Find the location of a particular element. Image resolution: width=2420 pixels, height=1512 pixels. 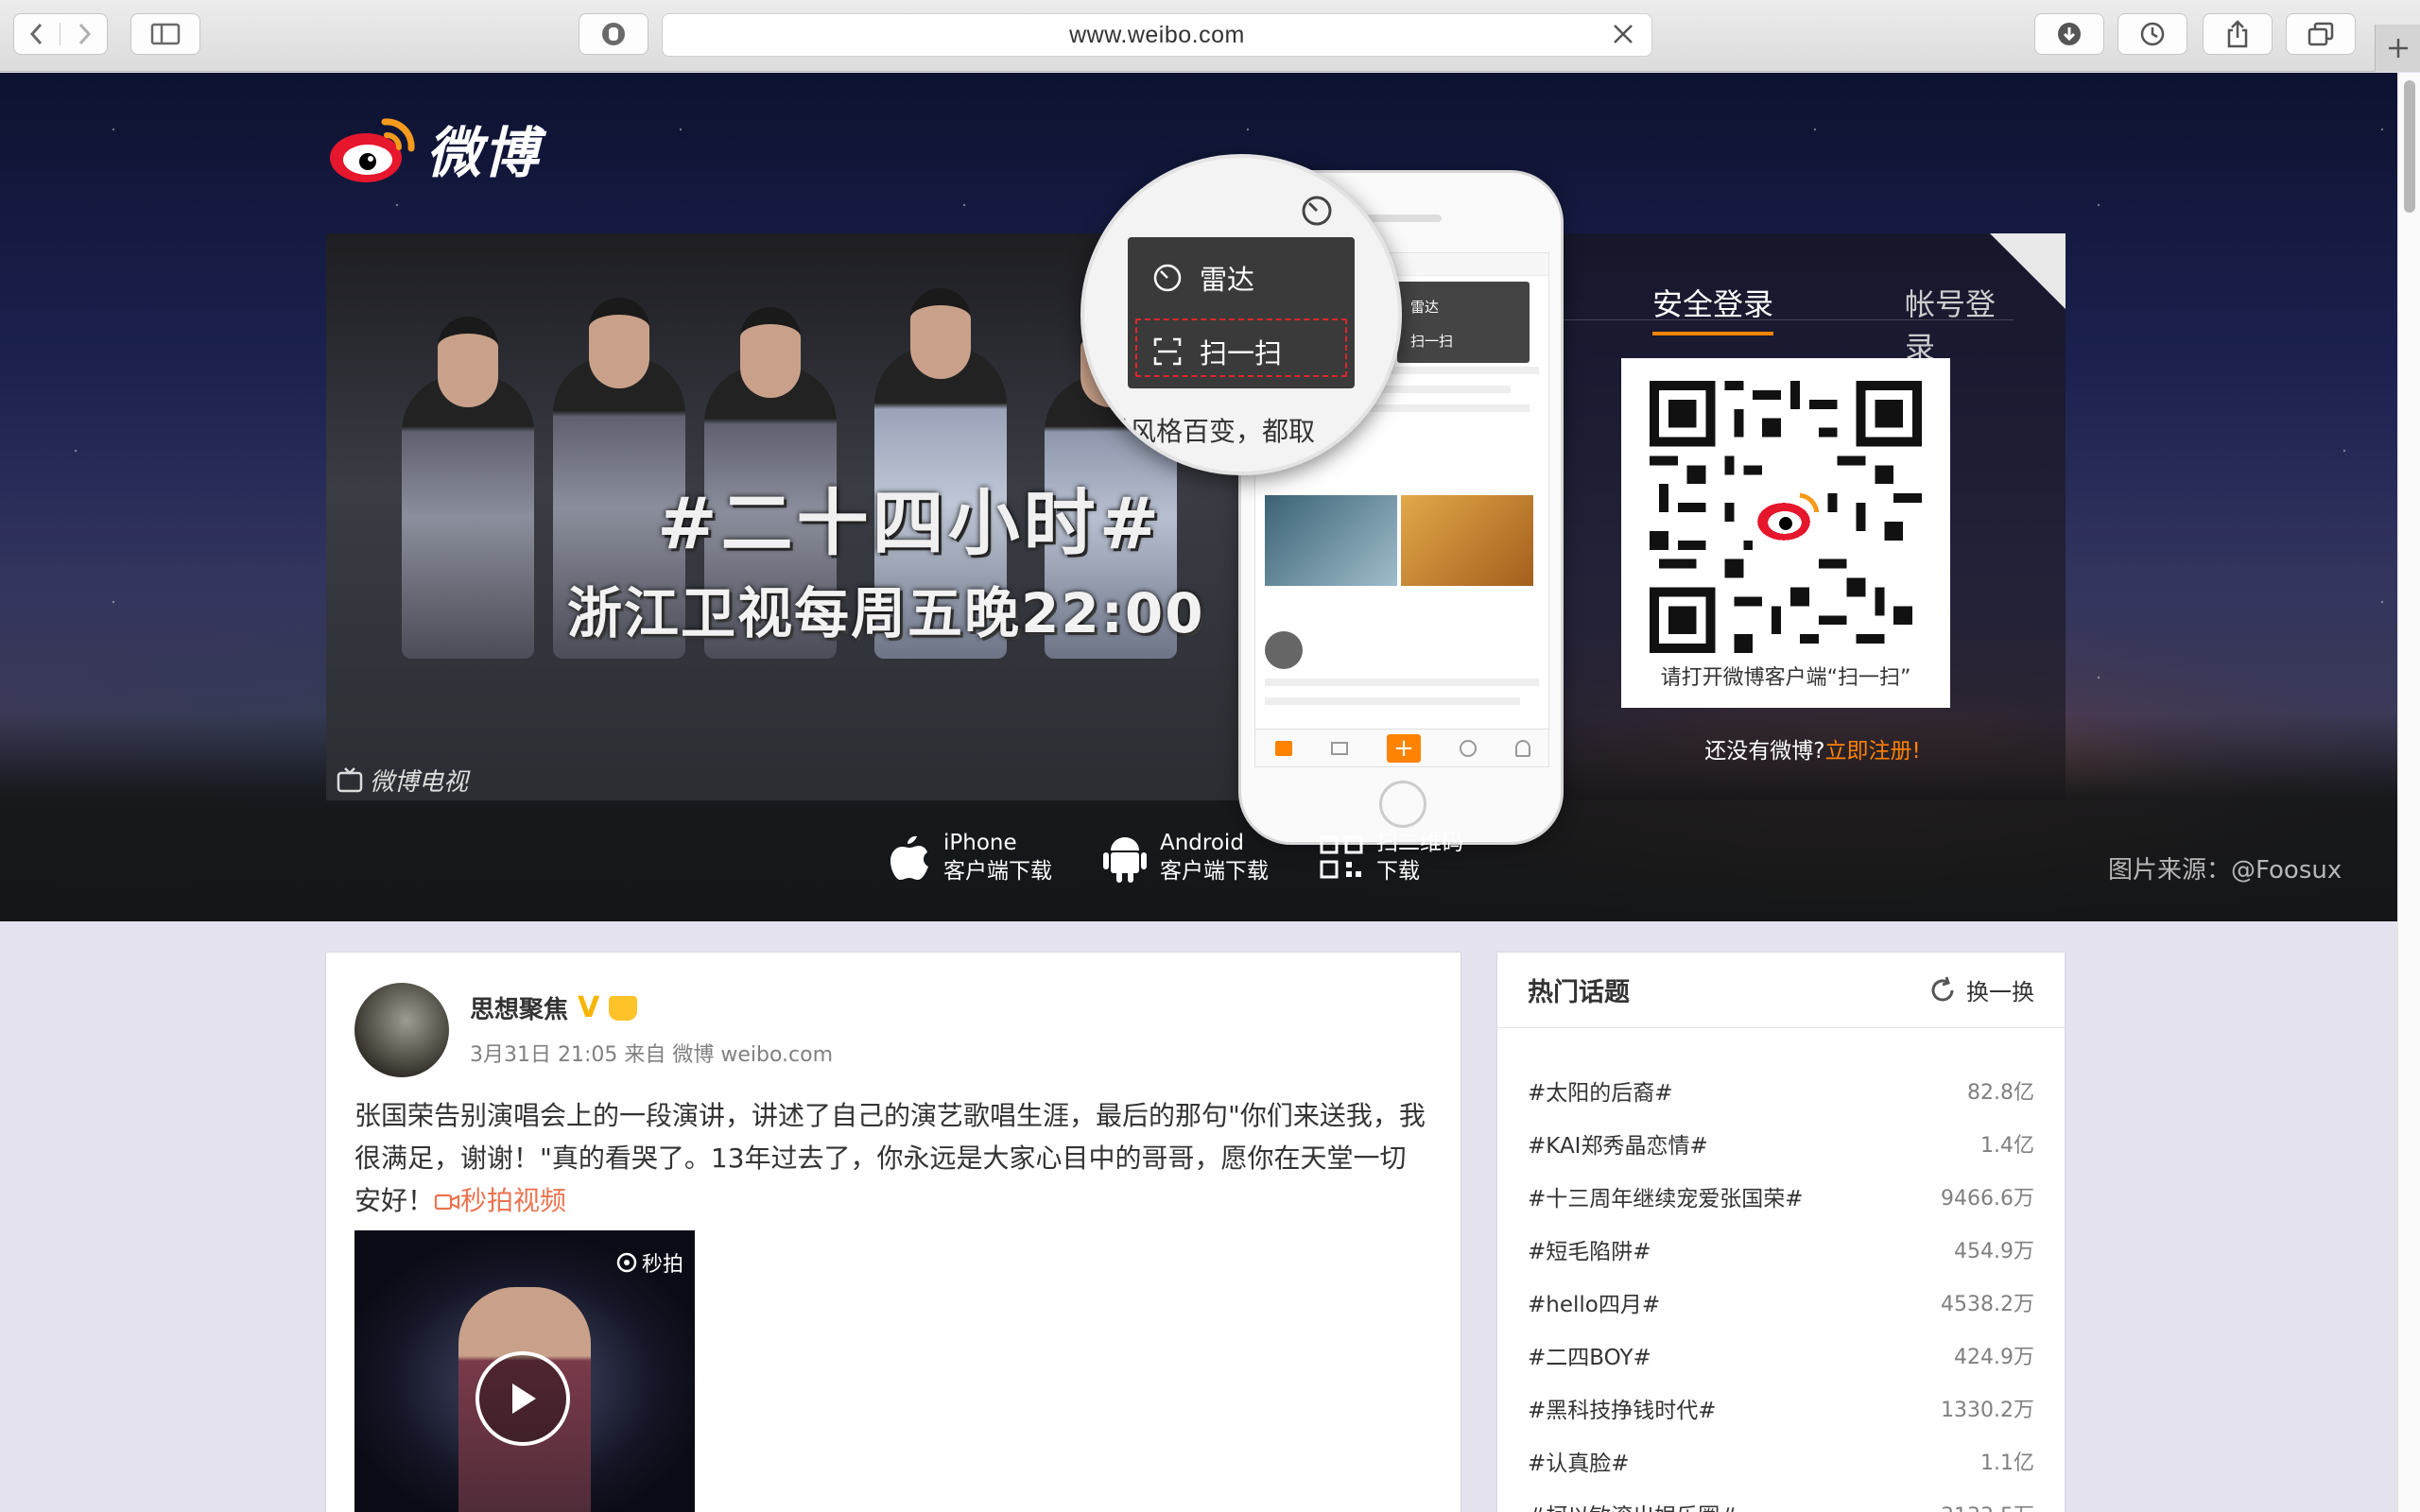

iphone-line1: iPhone is located at coordinates (980, 843).